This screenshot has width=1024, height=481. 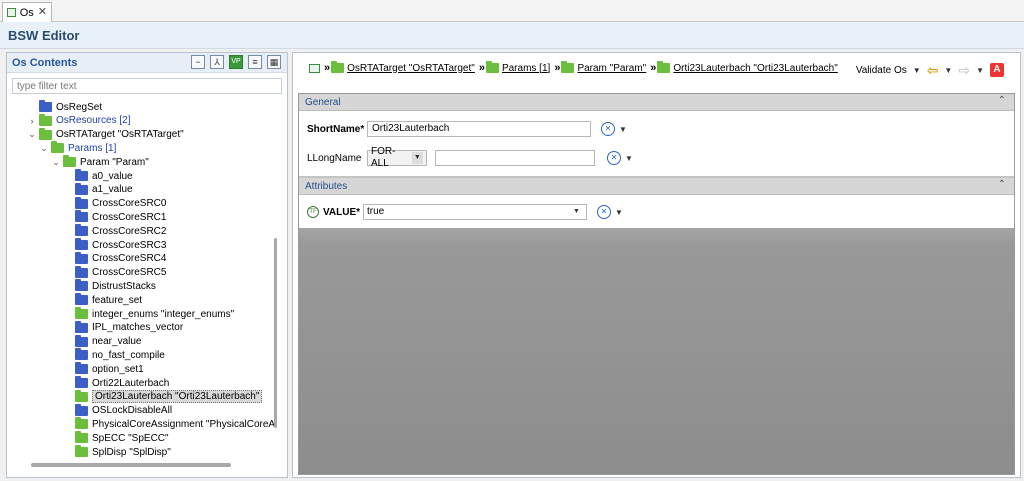 What do you see at coordinates (274, 62) in the screenshot?
I see `table-view-icon: ▦` at bounding box center [274, 62].